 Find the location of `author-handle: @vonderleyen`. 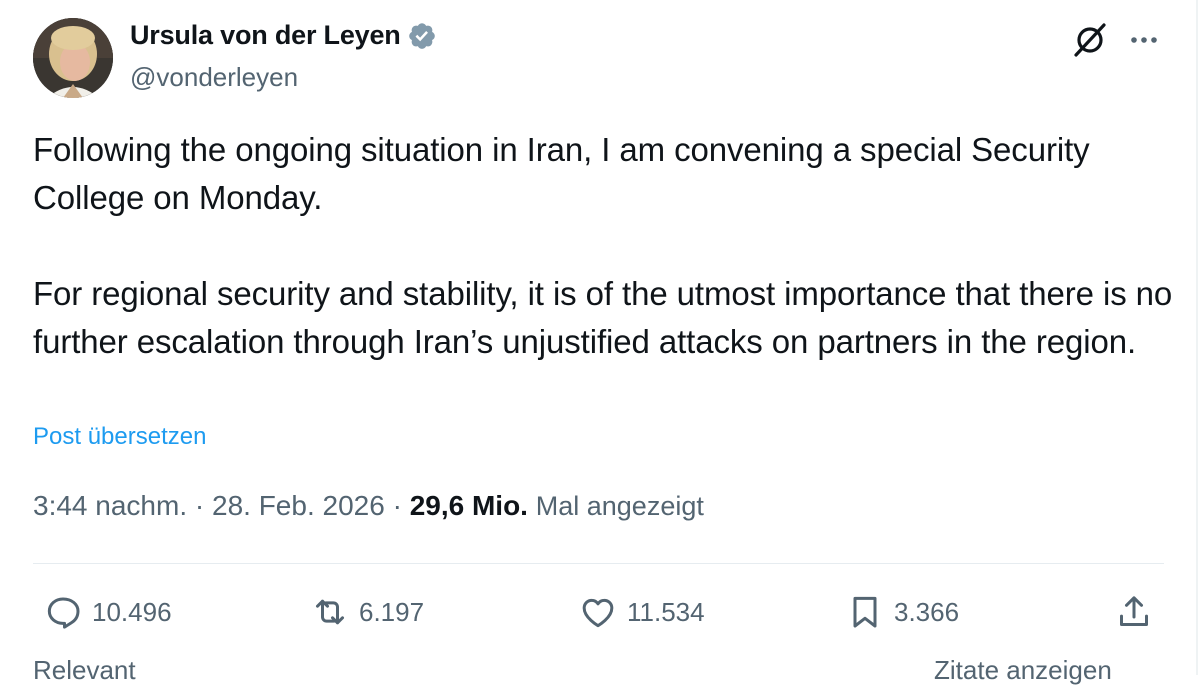

author-handle: @vonderleyen is located at coordinates (214, 77).